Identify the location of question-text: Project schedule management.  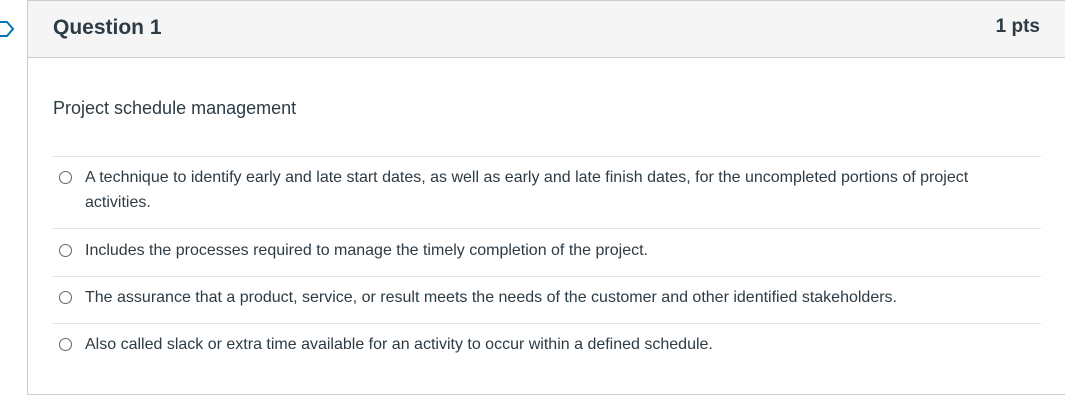
(175, 108).